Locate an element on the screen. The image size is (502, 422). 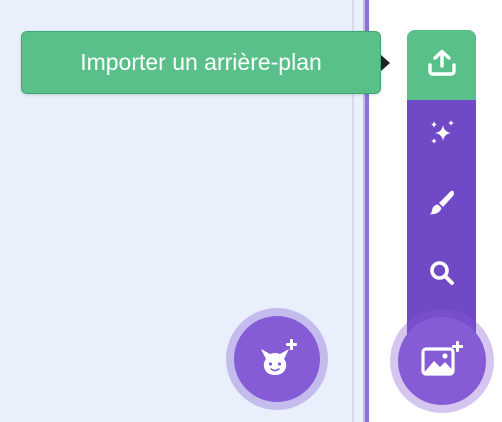
paint-backdrop-button is located at coordinates (441, 205).